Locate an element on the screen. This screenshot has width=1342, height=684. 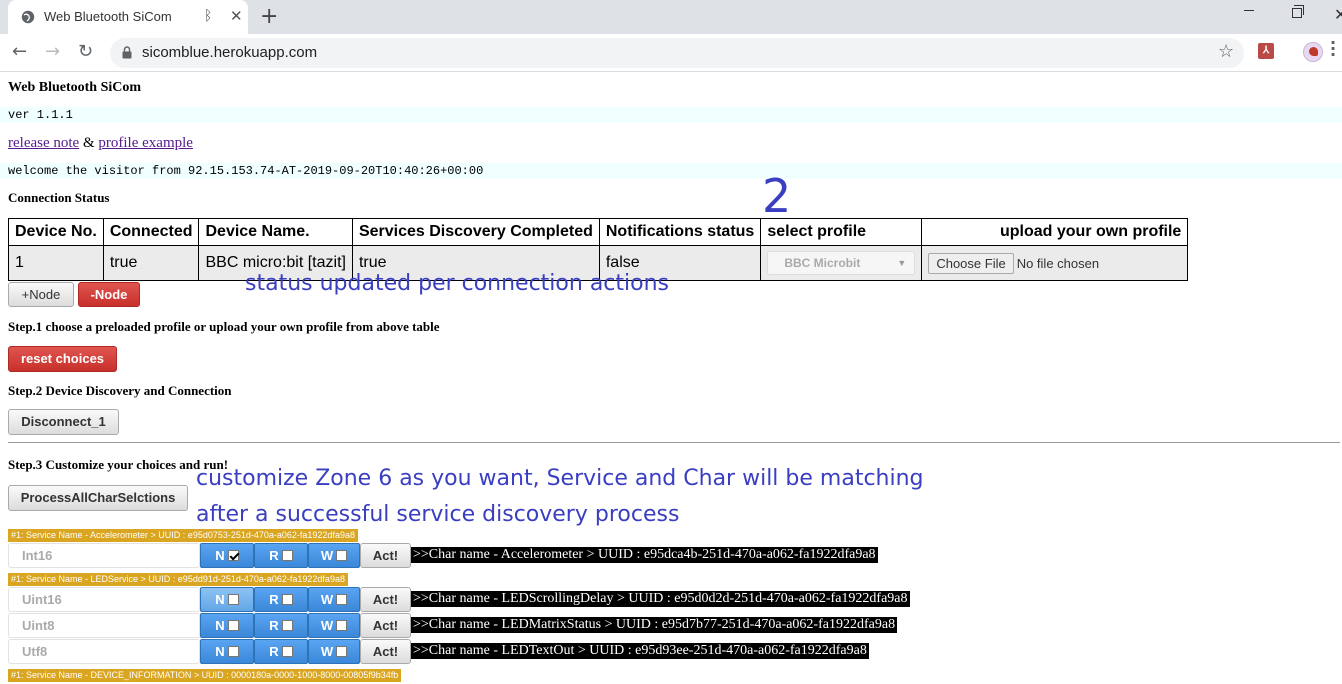
minimize-icon is located at coordinates (1249, 10).